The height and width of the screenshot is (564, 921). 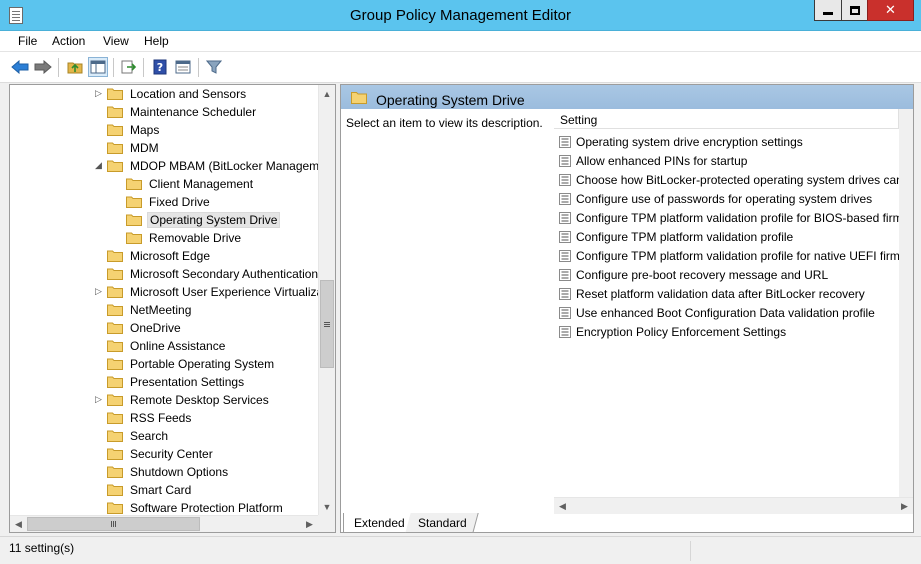 I want to click on tree-item: OneDrive, so click(x=164, y=328).